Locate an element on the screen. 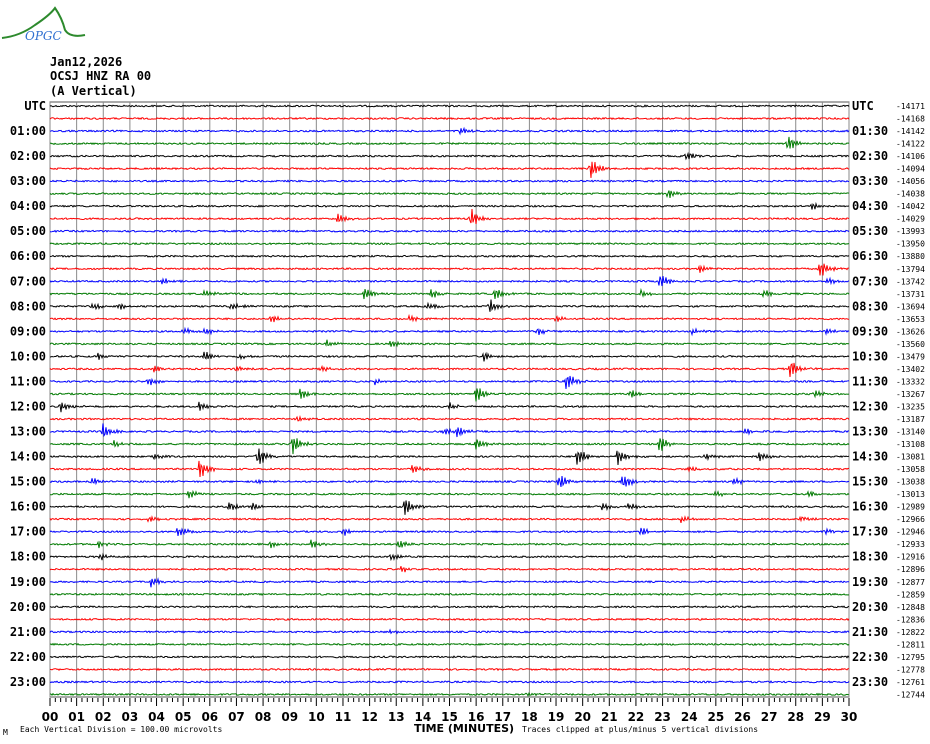  x-tick-label: 11 is located at coordinates (343, 717).